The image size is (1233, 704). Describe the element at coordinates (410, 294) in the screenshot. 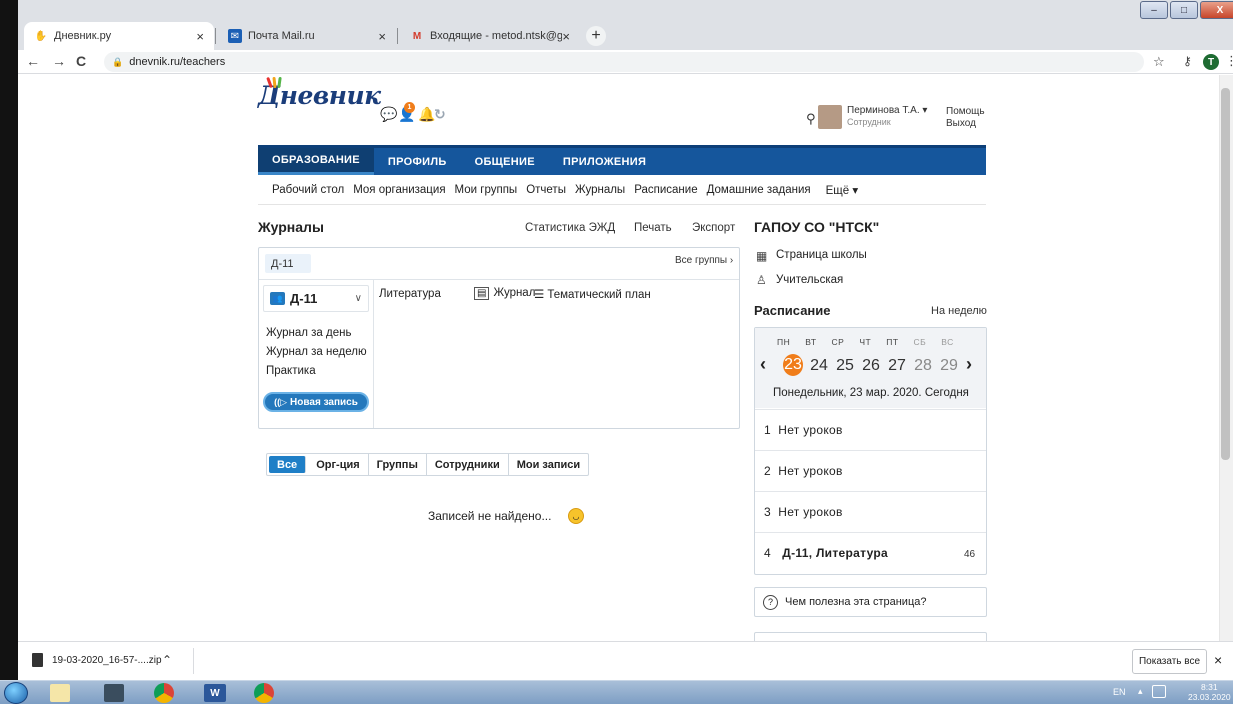

I see `subject-name: Литература` at that location.